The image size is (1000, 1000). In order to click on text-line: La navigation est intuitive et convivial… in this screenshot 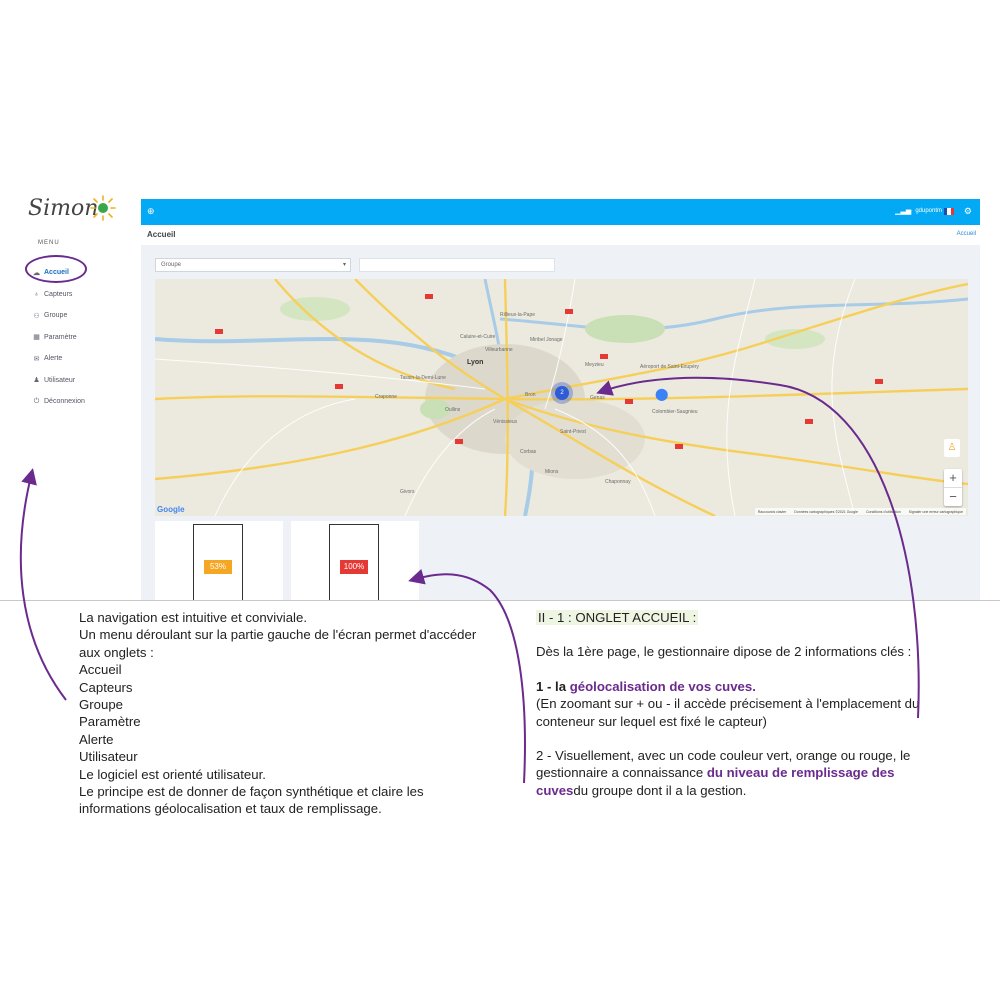, I will do `click(193, 617)`.